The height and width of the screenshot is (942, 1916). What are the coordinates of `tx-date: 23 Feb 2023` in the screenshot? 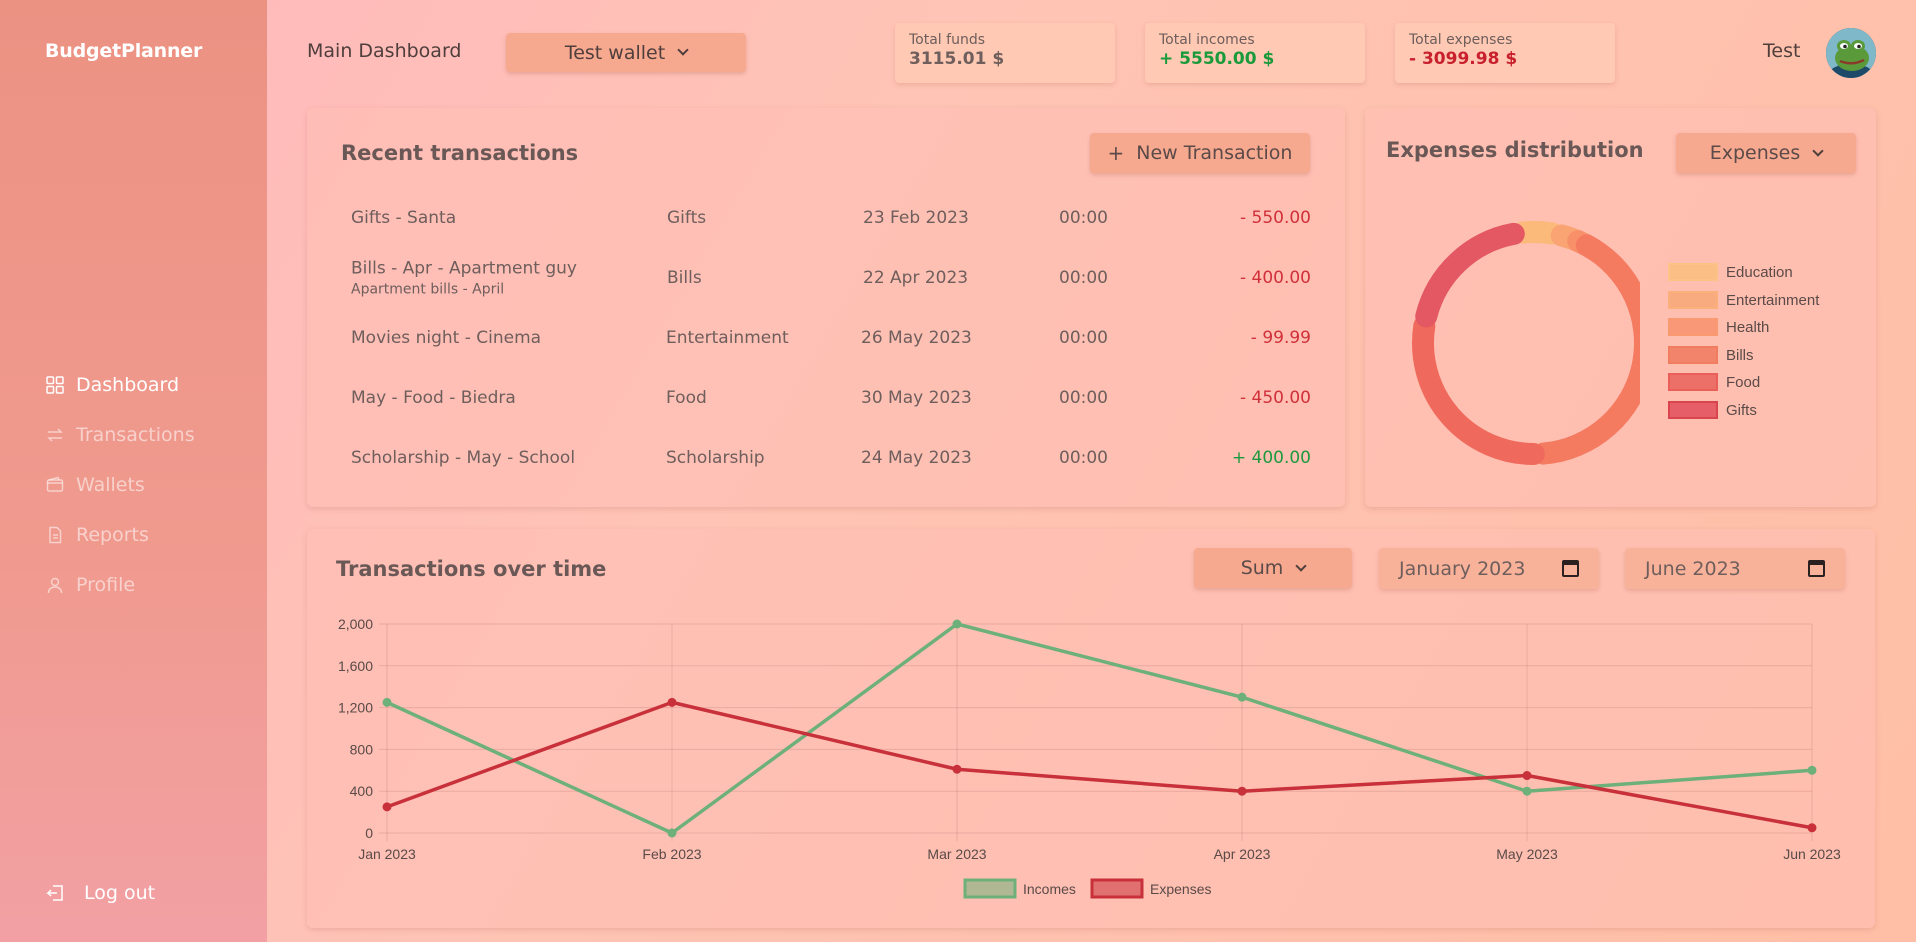 It's located at (916, 218).